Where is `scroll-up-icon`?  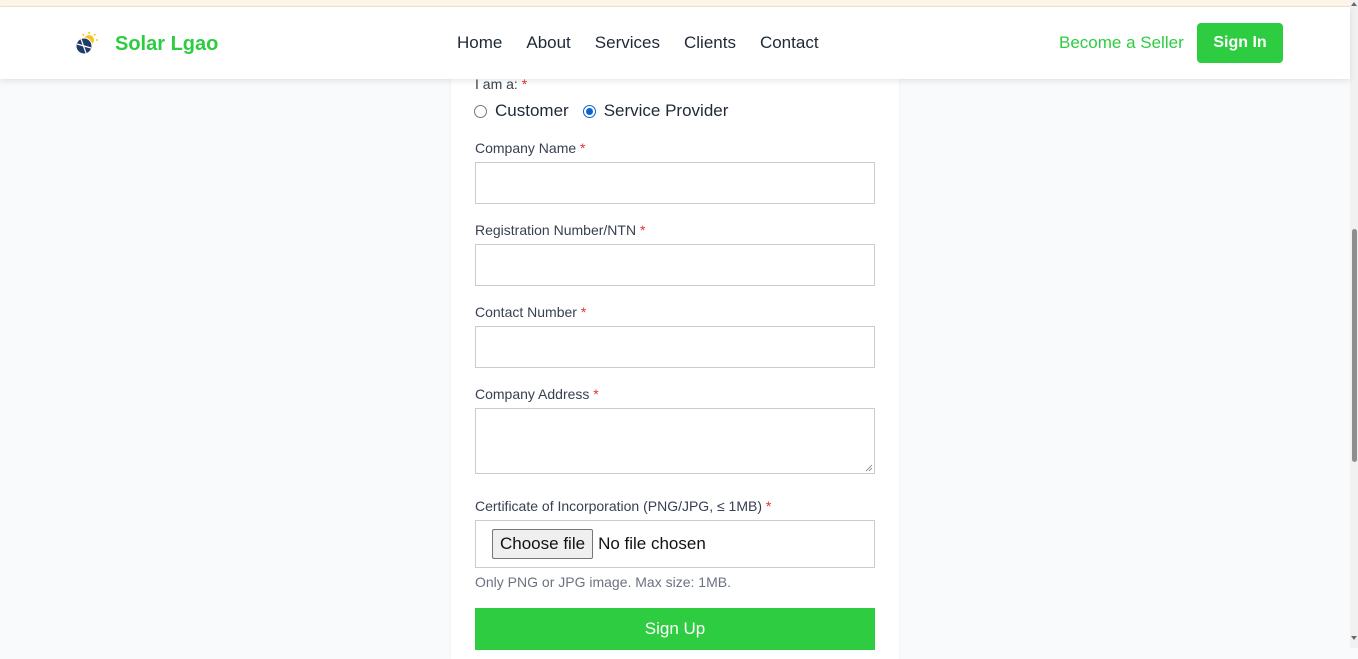 scroll-up-icon is located at coordinates (1354, 4).